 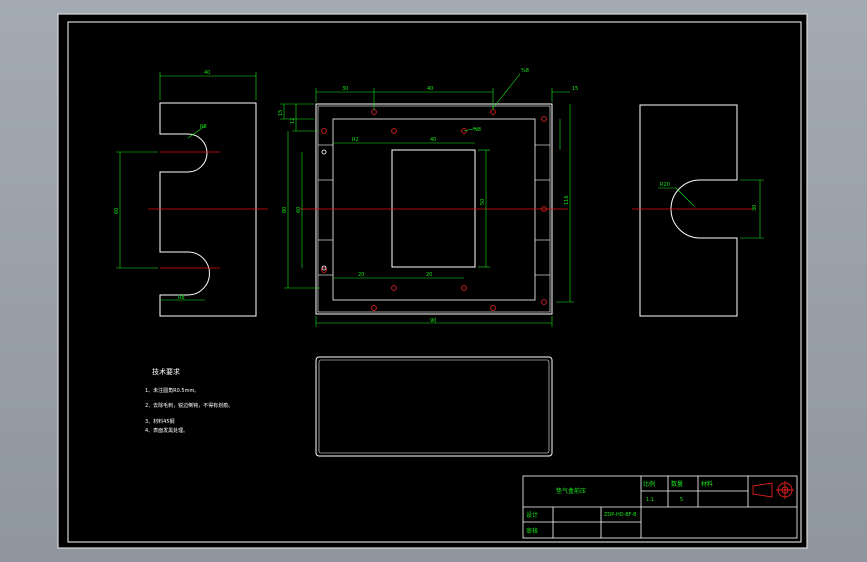 I want to click on dim-left-height: 60, so click(x=117, y=211).